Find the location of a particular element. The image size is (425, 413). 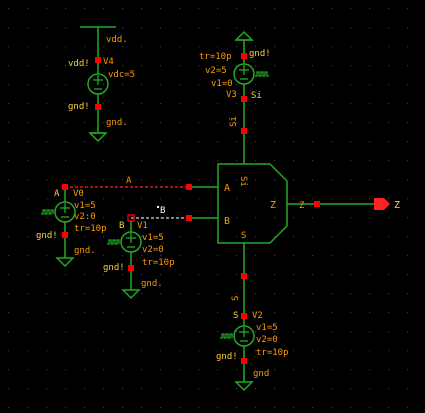

gate-pin-a: A is located at coordinates (227, 188).